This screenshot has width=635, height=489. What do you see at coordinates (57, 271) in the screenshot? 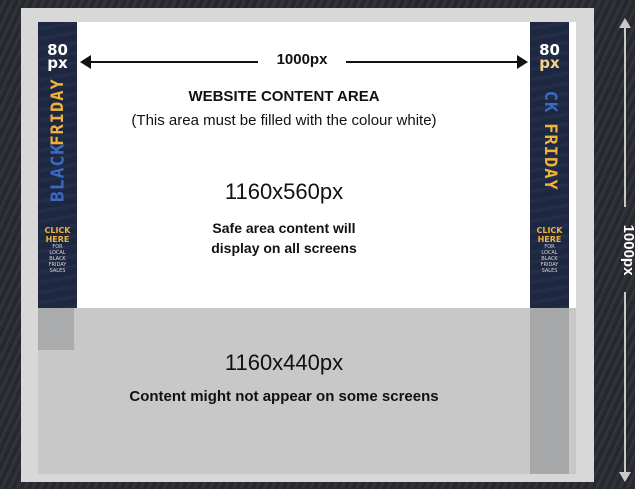
I see `left-cta-sub5: SALES` at bounding box center [57, 271].